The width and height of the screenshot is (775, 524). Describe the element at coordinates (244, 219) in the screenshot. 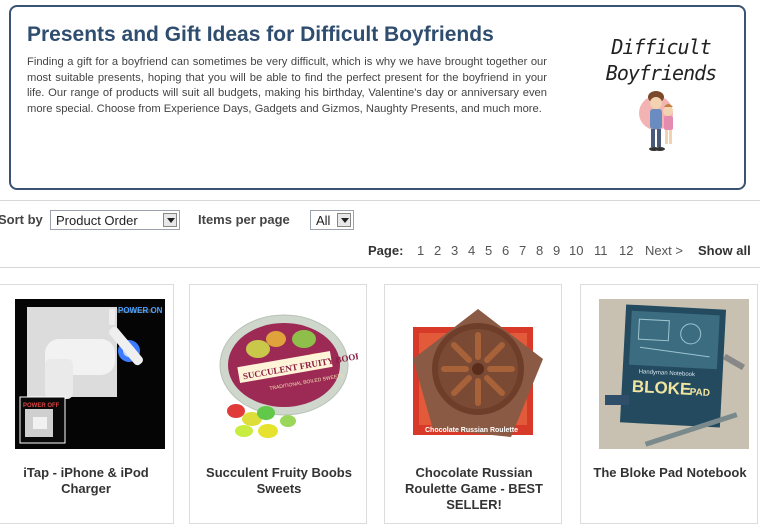

I see `items-per-page-label: Items per page` at that location.